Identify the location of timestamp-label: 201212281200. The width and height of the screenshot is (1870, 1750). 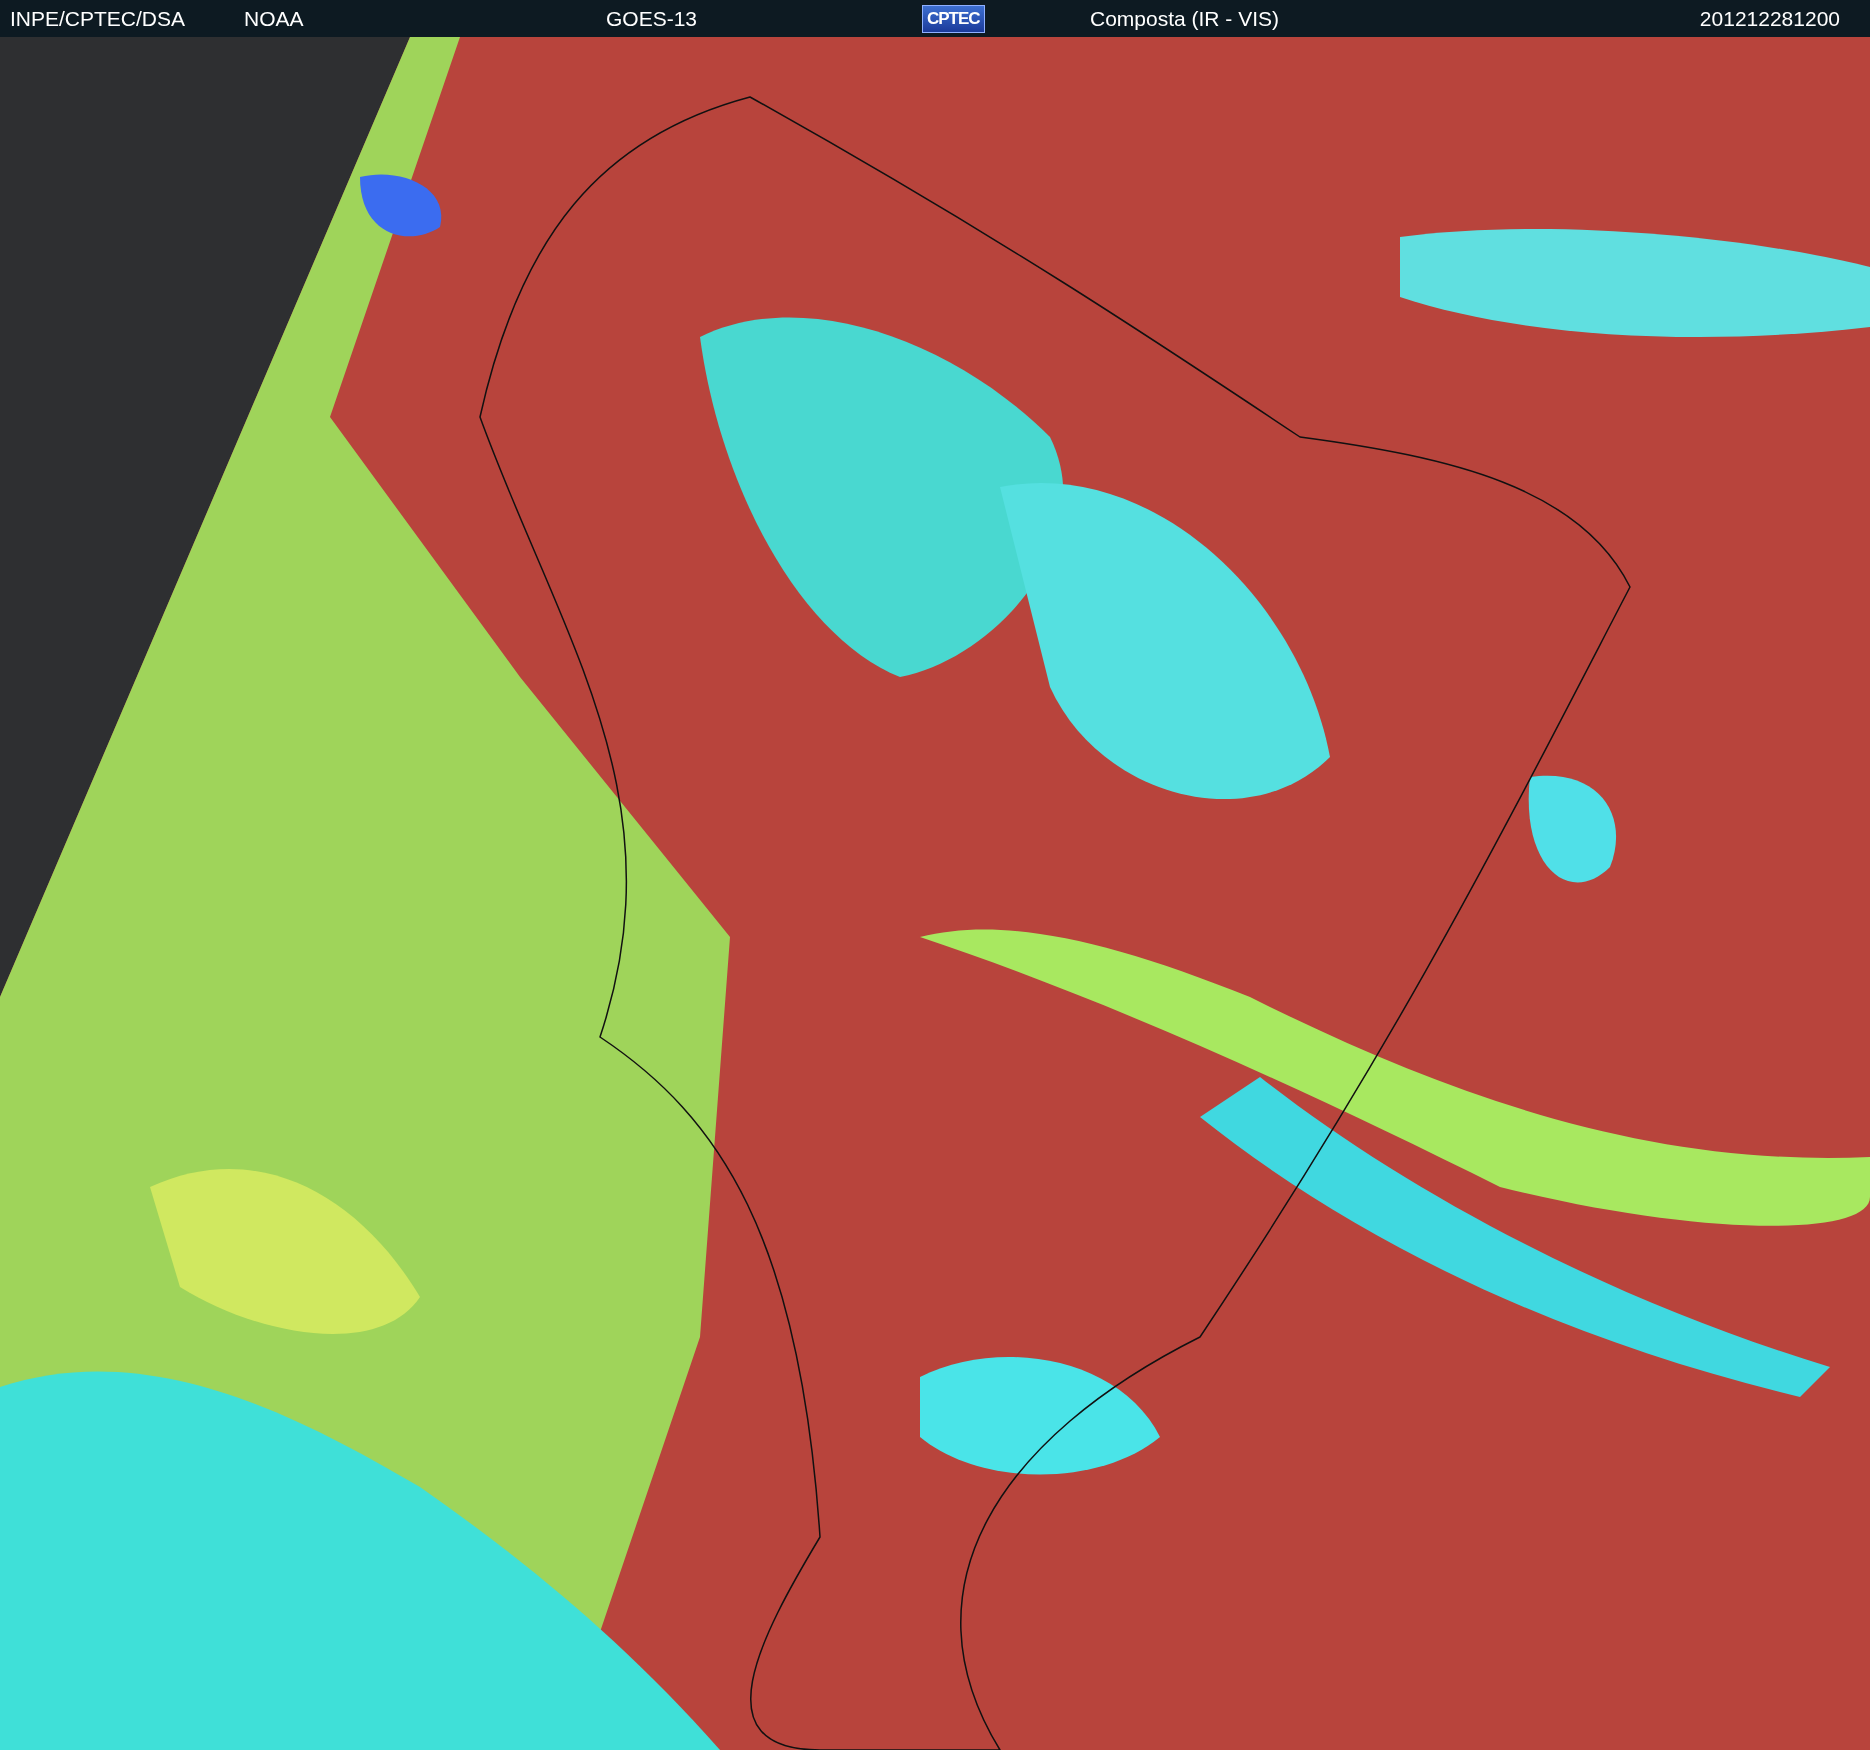
(1769, 18).